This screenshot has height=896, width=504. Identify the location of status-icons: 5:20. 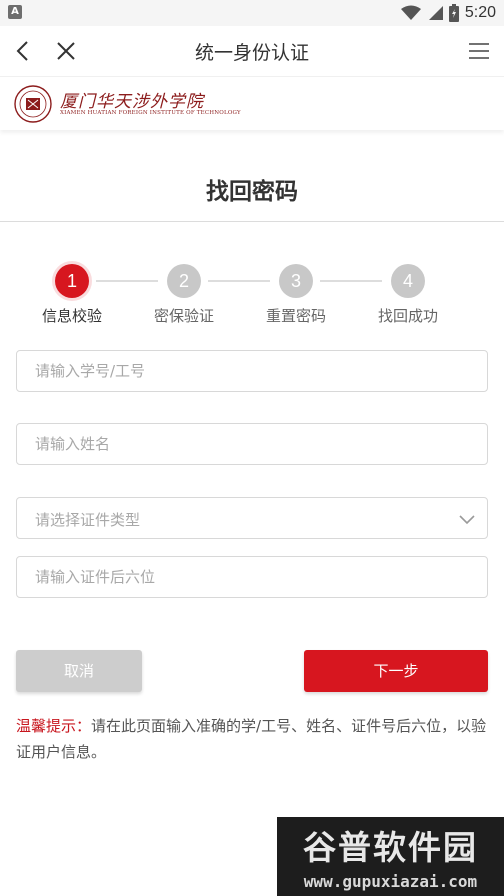
(448, 13).